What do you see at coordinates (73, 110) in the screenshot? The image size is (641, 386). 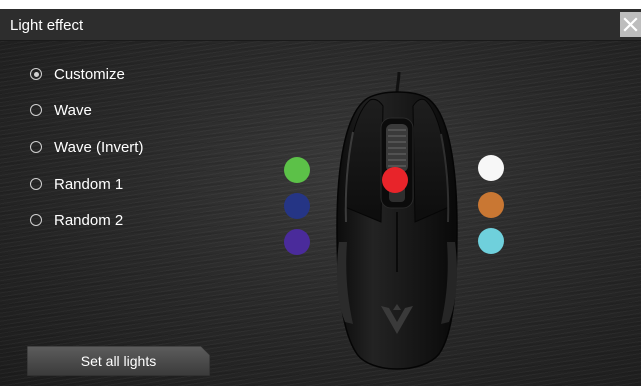 I see `effect-option-label: Wave` at bounding box center [73, 110].